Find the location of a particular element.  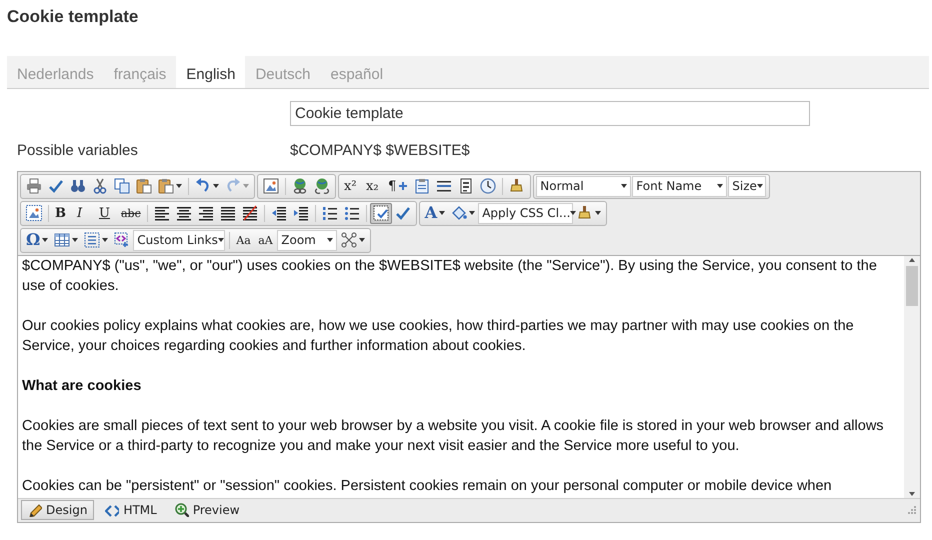

scrollbar is located at coordinates (912, 377).